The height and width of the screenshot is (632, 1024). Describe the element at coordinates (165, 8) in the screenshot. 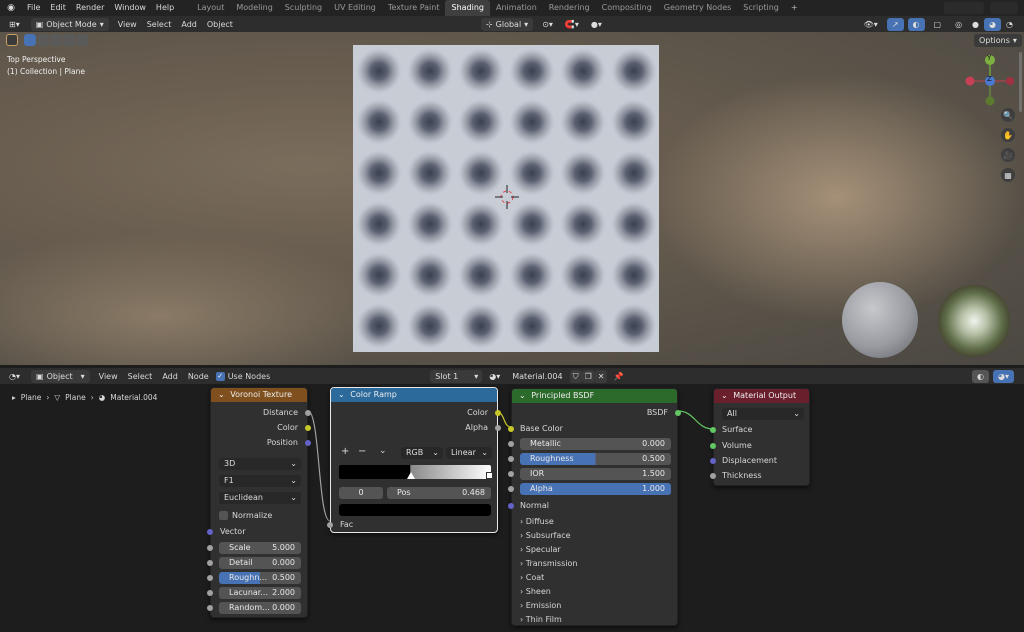

I see `menu-help: Help` at that location.